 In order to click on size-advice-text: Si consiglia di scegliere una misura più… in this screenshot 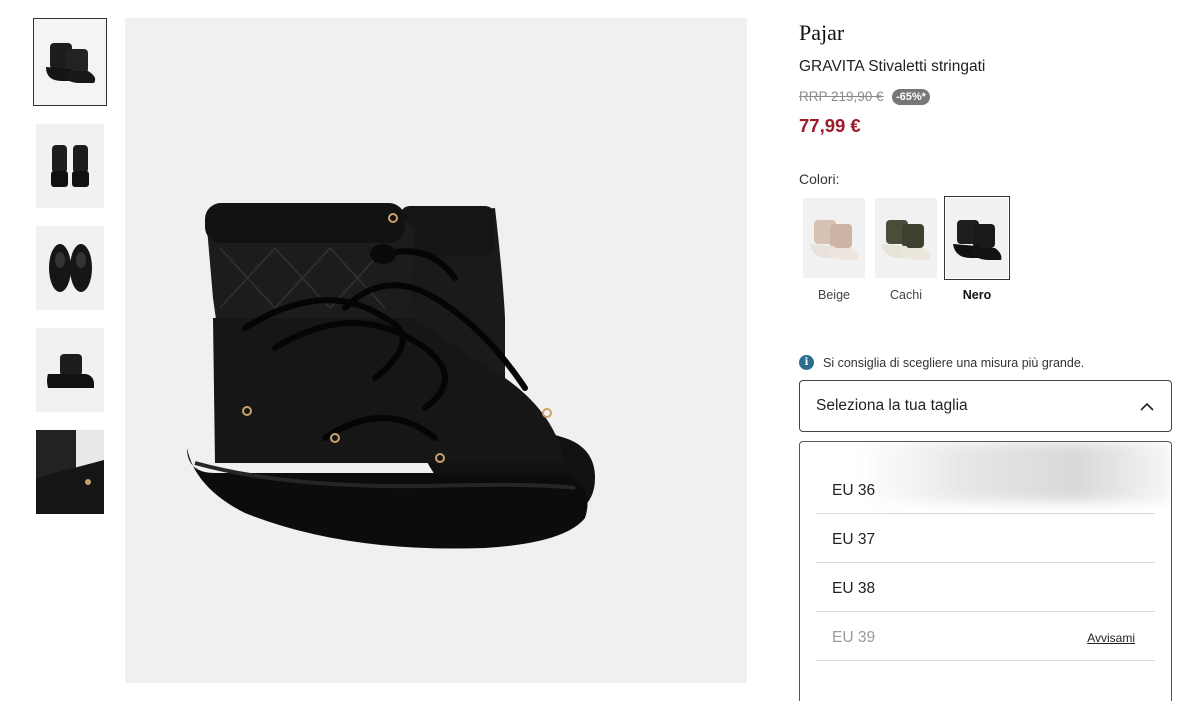, I will do `click(954, 362)`.